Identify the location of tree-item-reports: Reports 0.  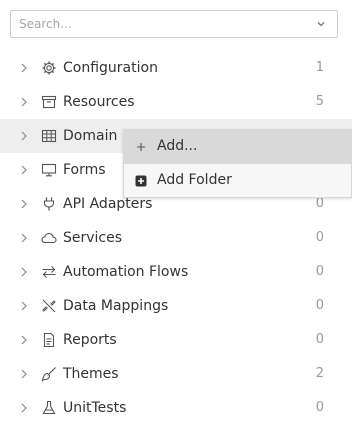
(176, 340).